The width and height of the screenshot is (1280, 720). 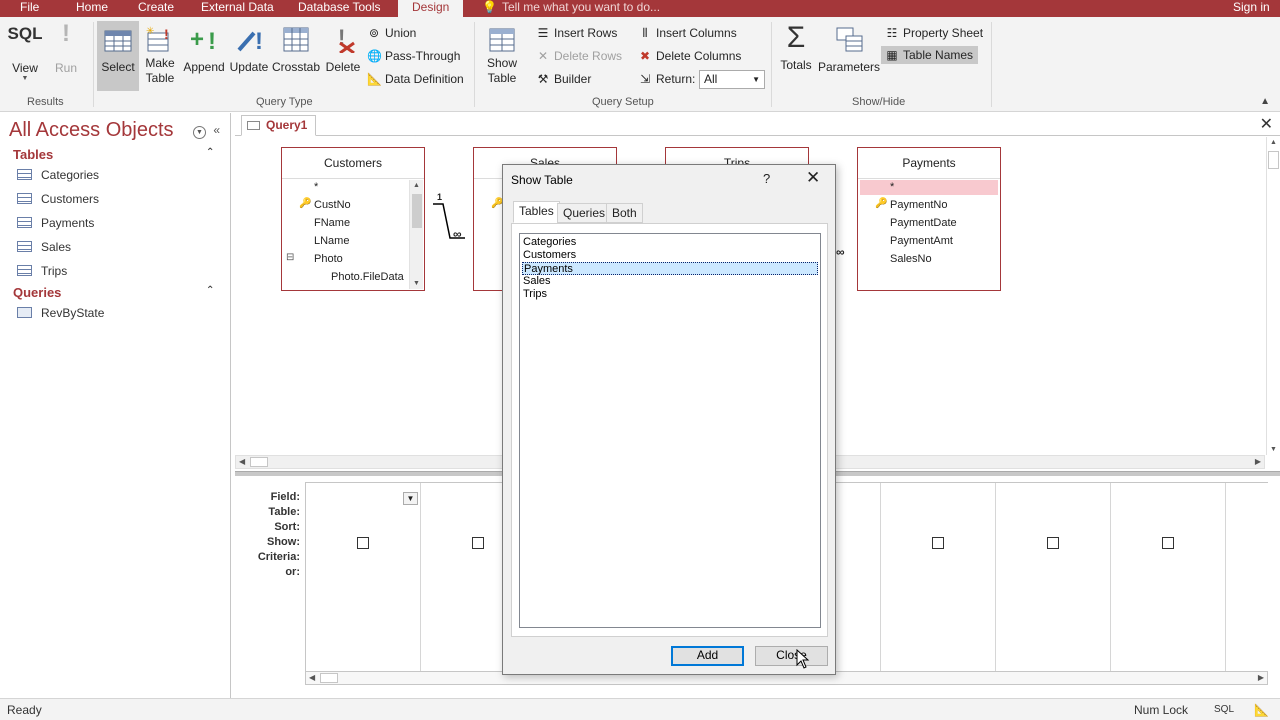 I want to click on tab-database-tools: Database Tools, so click(x=339, y=8).